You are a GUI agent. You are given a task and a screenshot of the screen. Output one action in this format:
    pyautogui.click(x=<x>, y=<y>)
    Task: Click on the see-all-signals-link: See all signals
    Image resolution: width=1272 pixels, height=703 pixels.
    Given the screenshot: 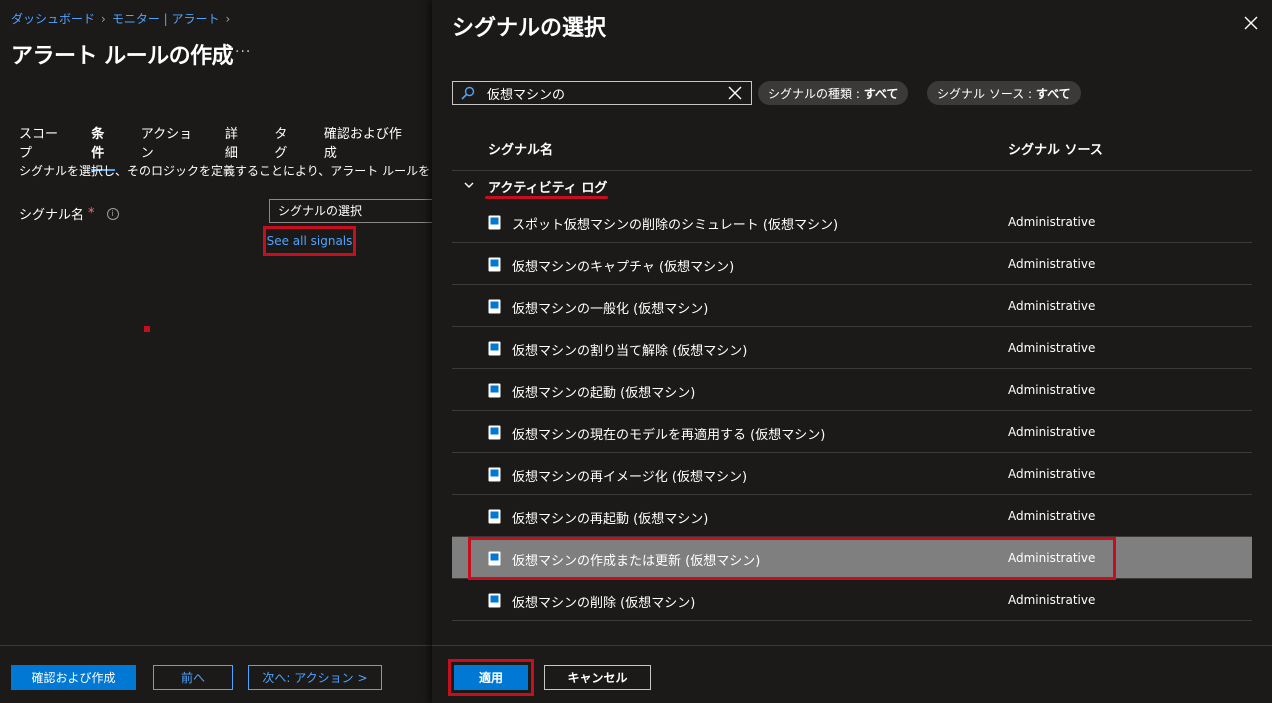 What is the action you would take?
    pyautogui.click(x=309, y=241)
    